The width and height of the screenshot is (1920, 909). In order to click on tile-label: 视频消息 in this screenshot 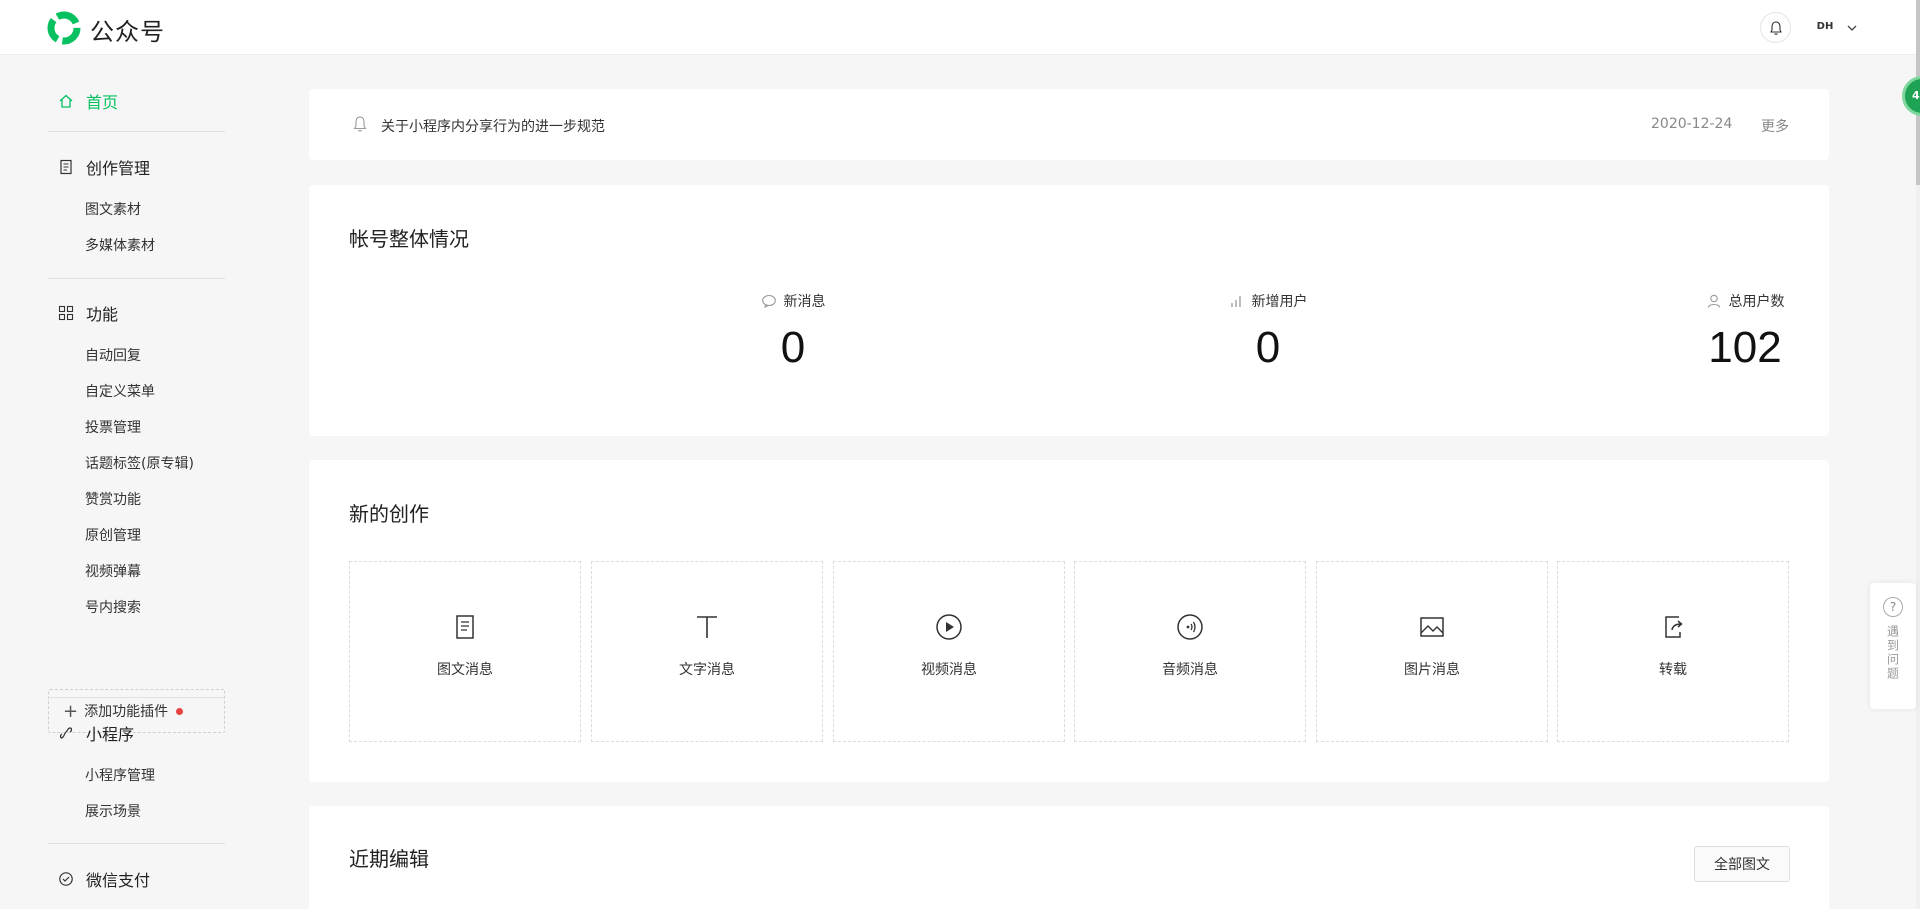, I will do `click(949, 670)`.